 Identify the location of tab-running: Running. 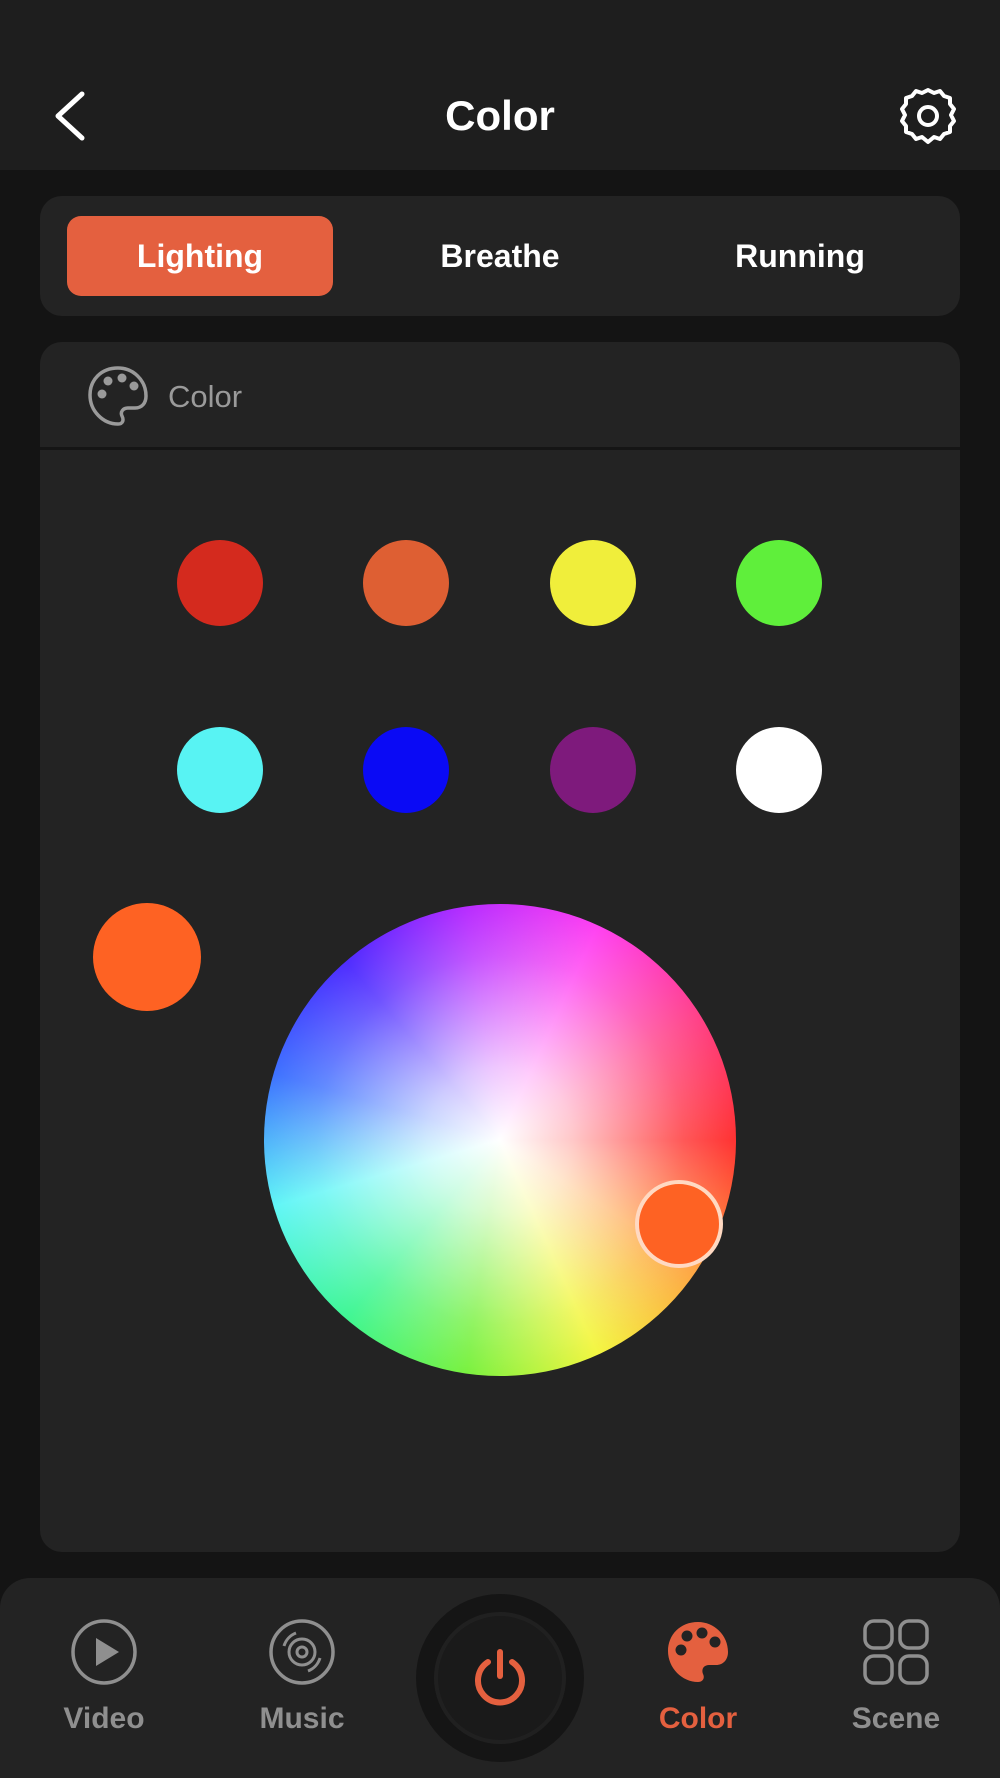
(800, 256).